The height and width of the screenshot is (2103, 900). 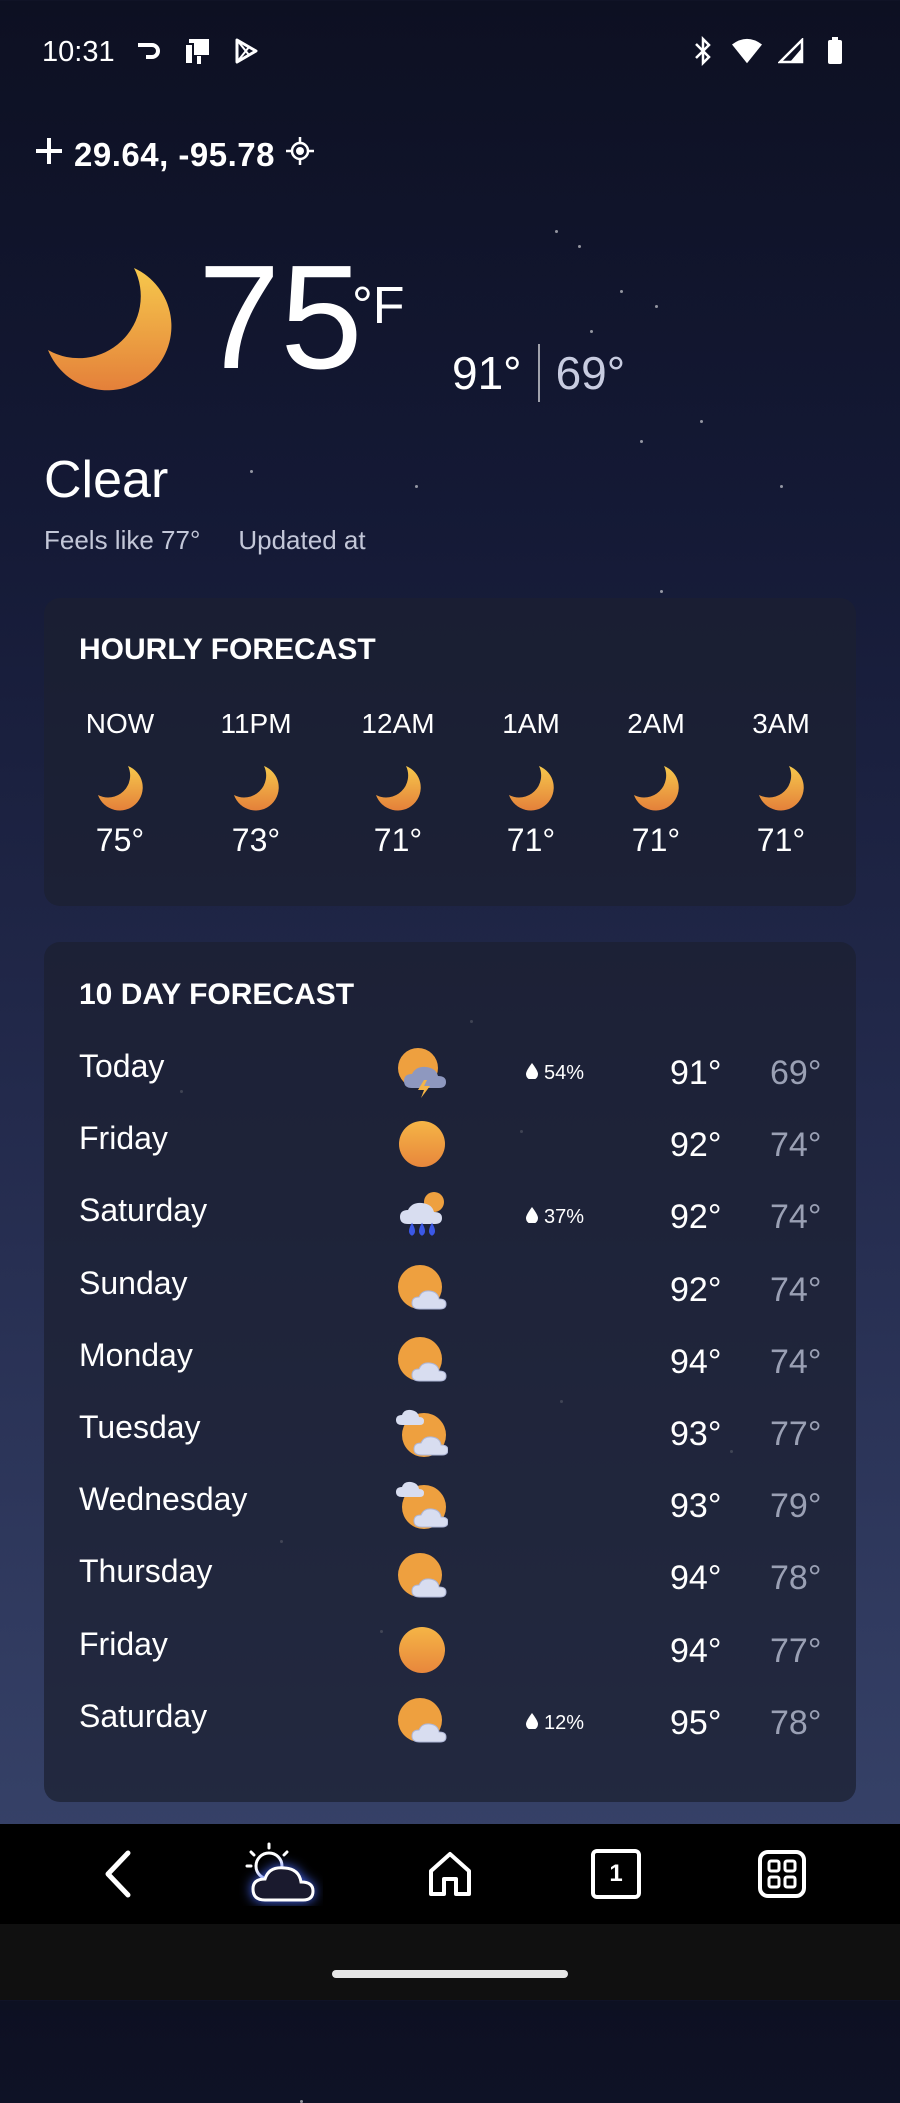 I want to click on day-name: Tuesday, so click(x=140, y=1427).